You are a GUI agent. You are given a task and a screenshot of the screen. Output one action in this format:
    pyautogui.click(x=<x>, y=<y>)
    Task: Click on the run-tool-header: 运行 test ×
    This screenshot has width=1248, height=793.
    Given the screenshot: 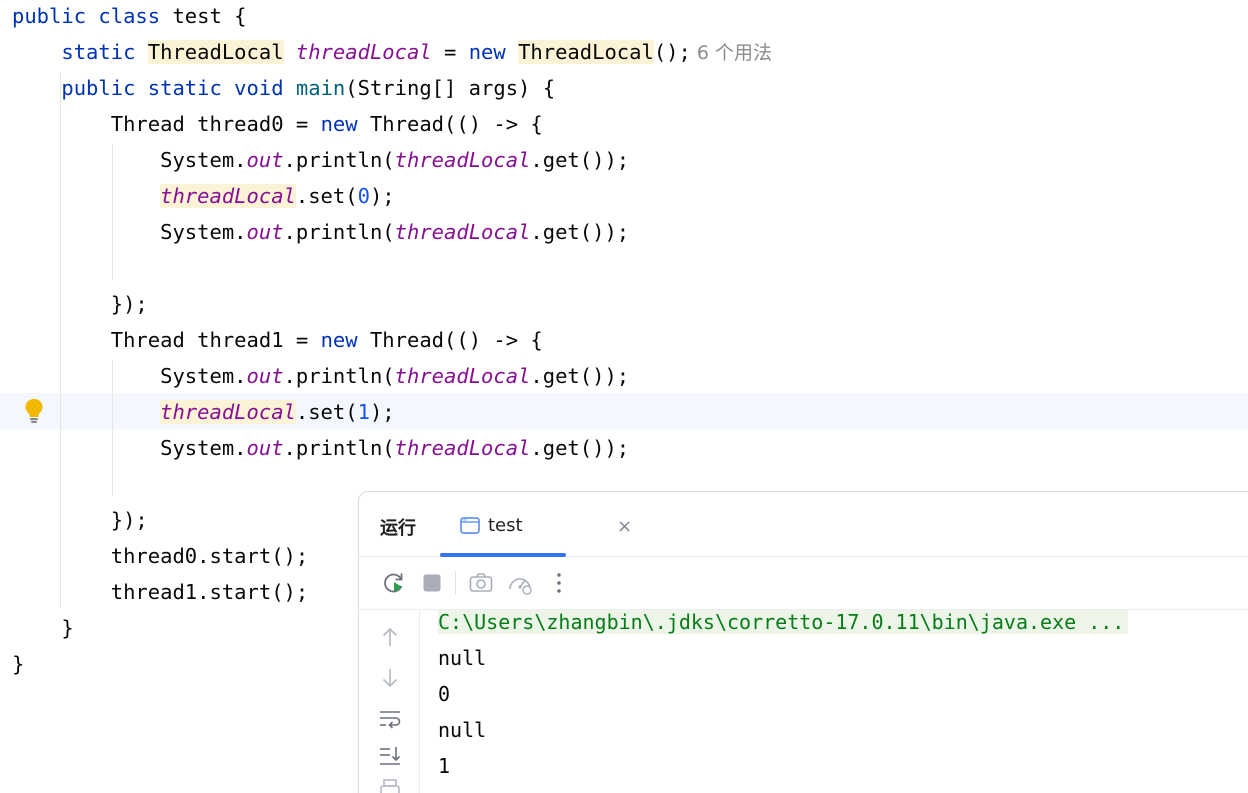 What is the action you would take?
    pyautogui.click(x=803, y=524)
    